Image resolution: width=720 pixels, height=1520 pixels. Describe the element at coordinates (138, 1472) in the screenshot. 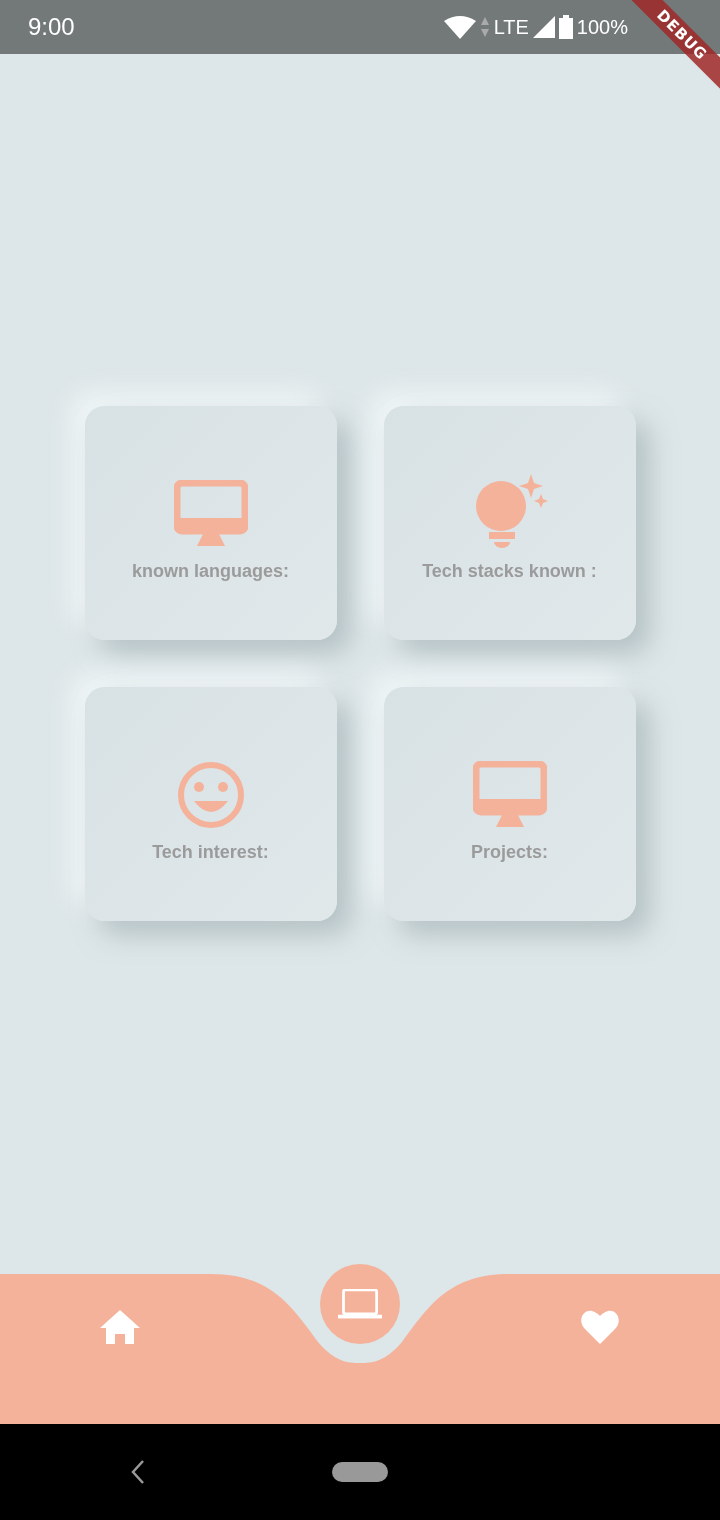

I see `back-icon` at that location.